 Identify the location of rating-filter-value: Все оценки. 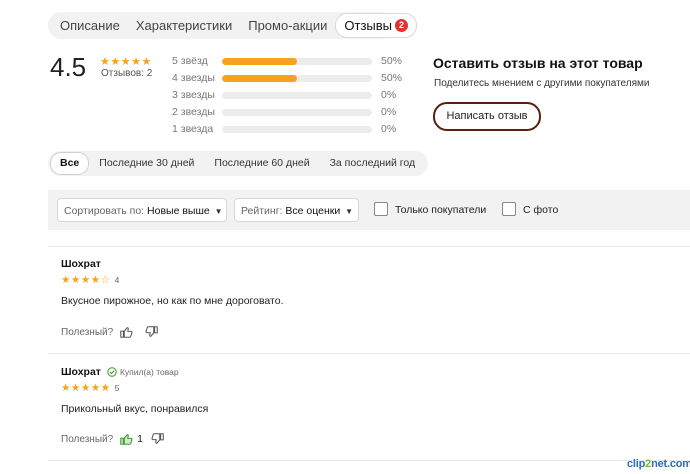
(313, 211).